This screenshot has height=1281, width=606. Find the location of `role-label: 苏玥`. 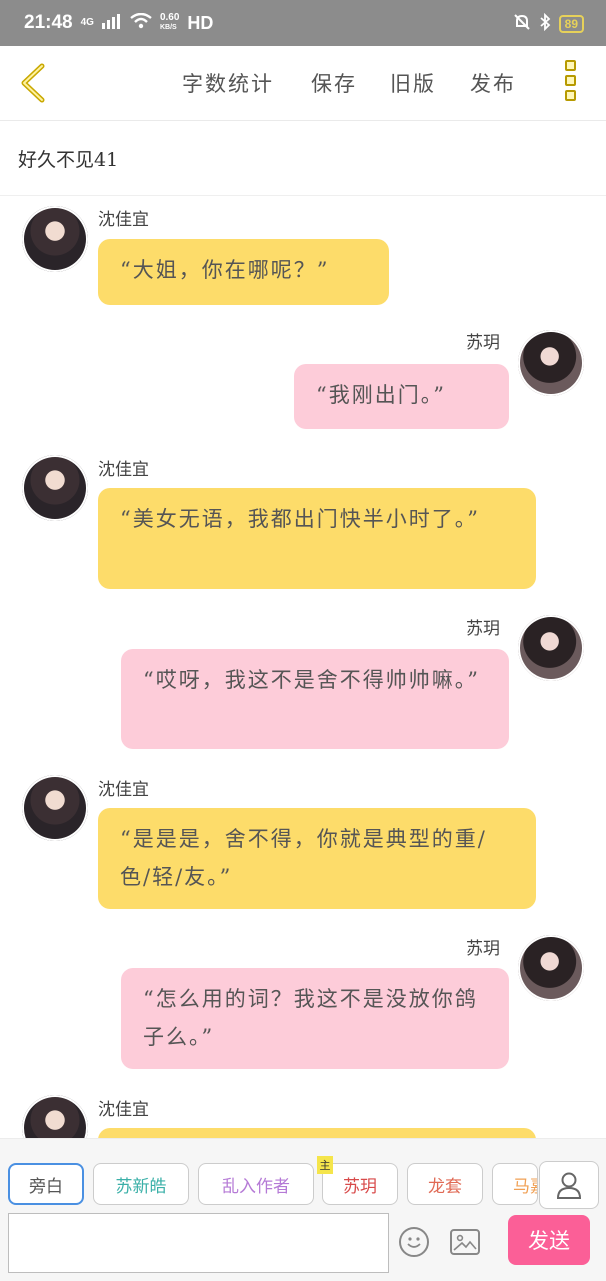

role-label: 苏玥 is located at coordinates (360, 1186).